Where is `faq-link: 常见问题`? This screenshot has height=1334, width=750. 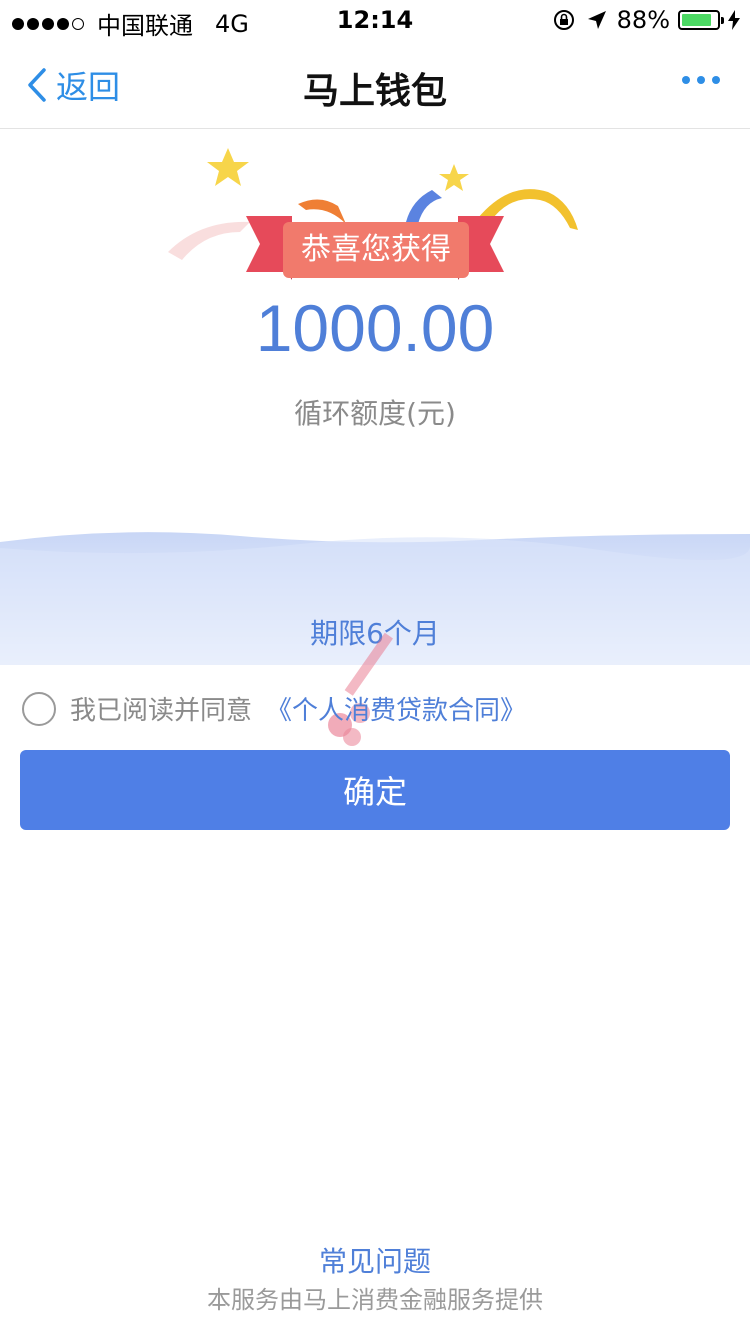
faq-link: 常见问题 is located at coordinates (375, 1260).